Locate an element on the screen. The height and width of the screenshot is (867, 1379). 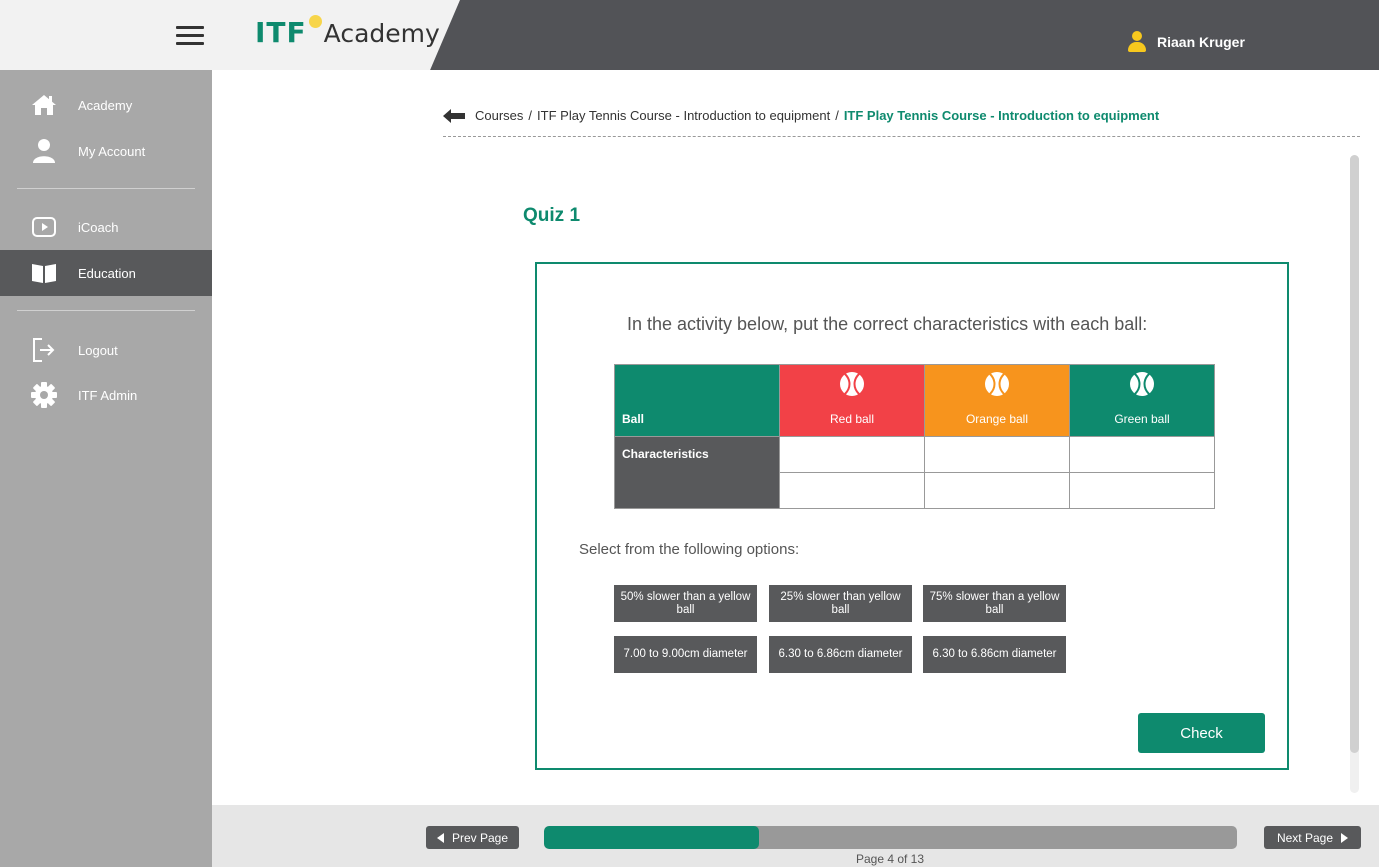
next-page-label: Next Page is located at coordinates (1305, 837).